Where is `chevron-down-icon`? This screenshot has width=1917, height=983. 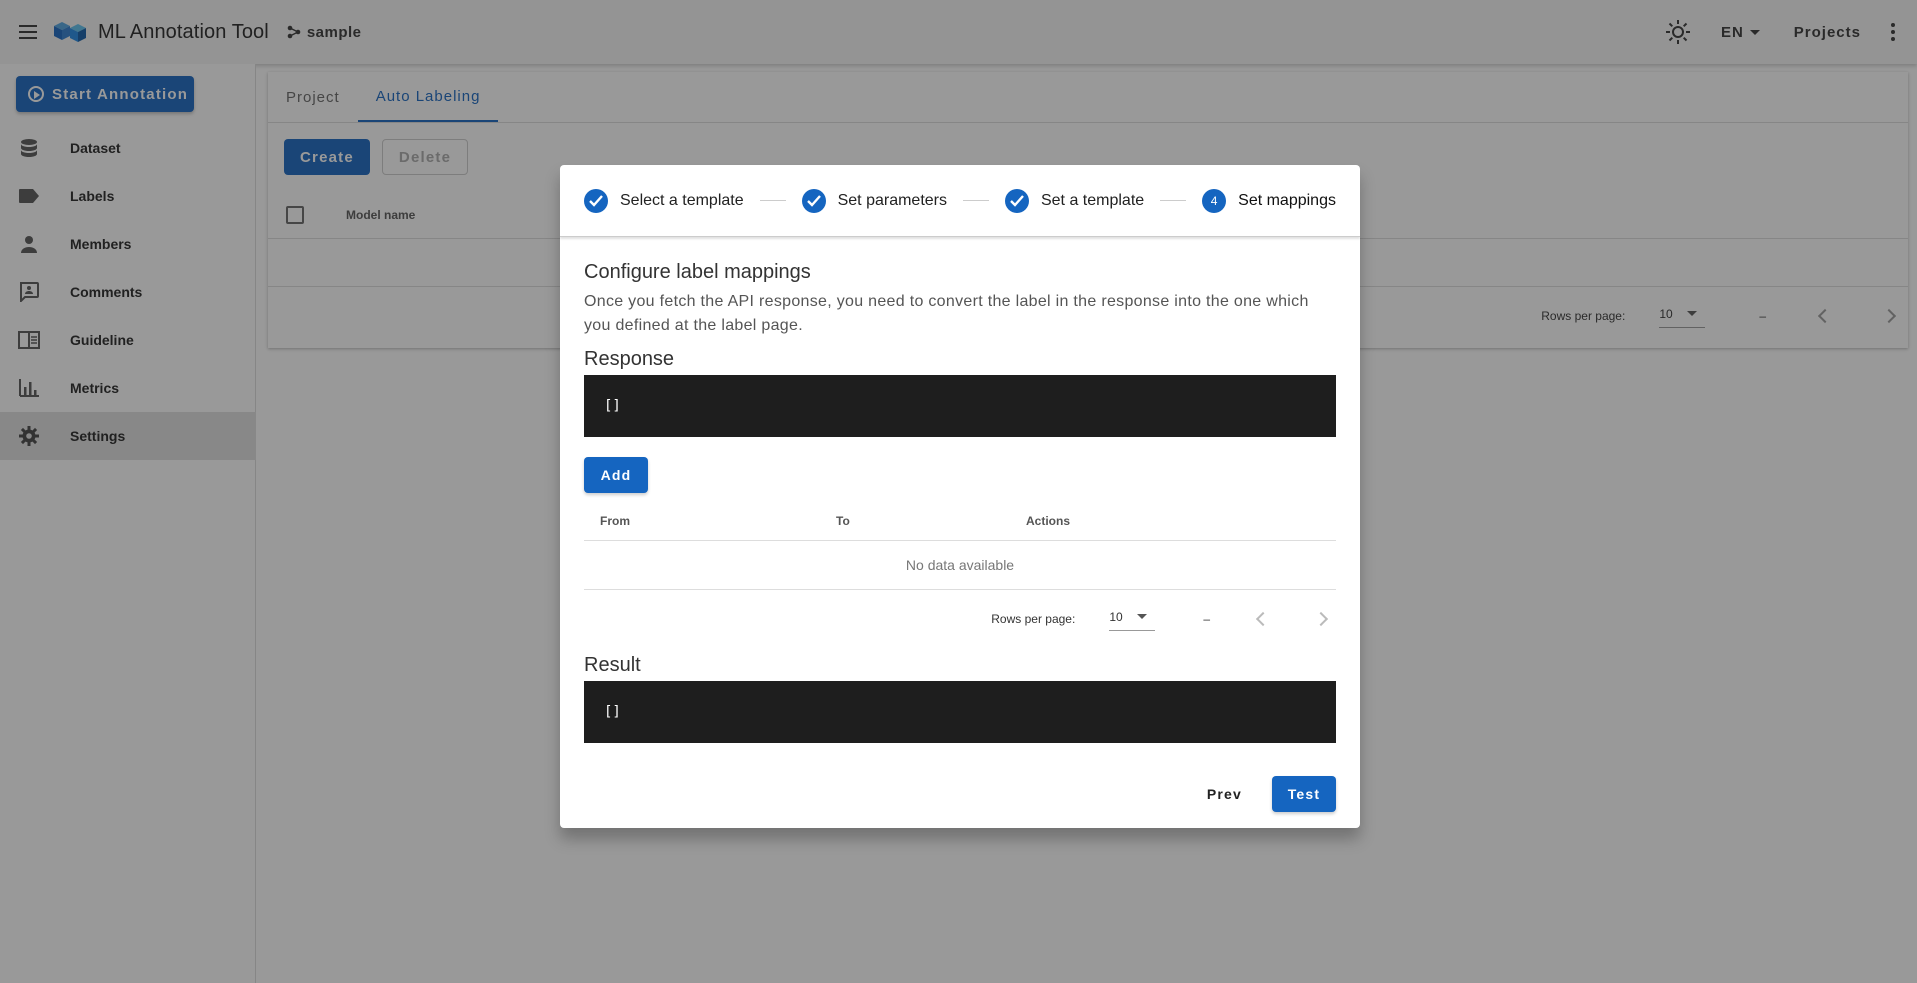
chevron-down-icon is located at coordinates (1141, 616).